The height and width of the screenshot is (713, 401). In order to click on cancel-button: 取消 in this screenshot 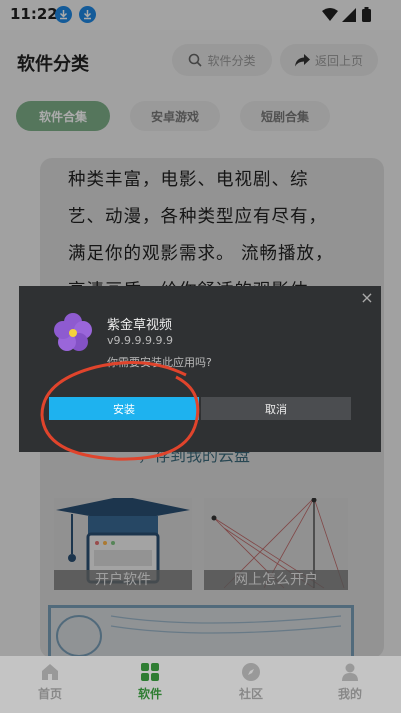, I will do `click(276, 408)`.